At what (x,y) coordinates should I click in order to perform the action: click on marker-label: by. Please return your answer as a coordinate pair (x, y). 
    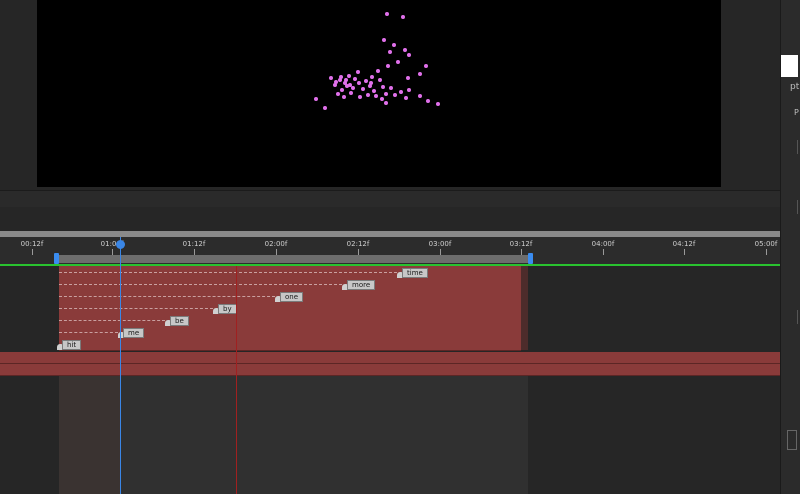
    Looking at the image, I should click on (227, 309).